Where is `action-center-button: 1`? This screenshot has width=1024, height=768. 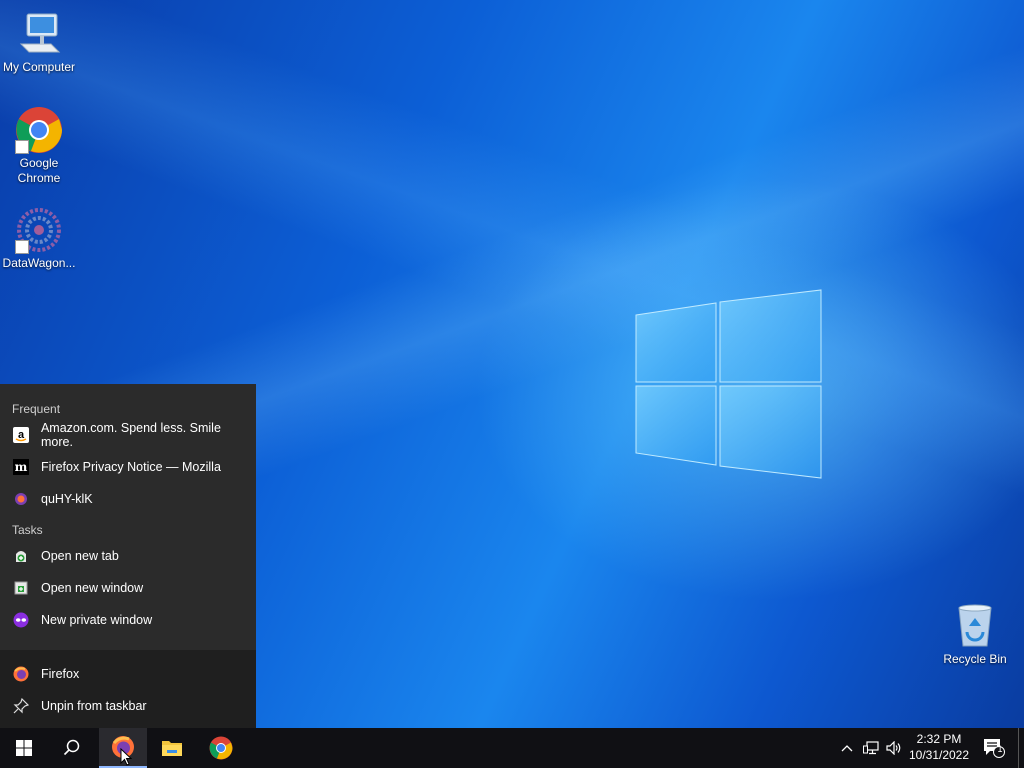
action-center-button: 1 is located at coordinates (994, 748).